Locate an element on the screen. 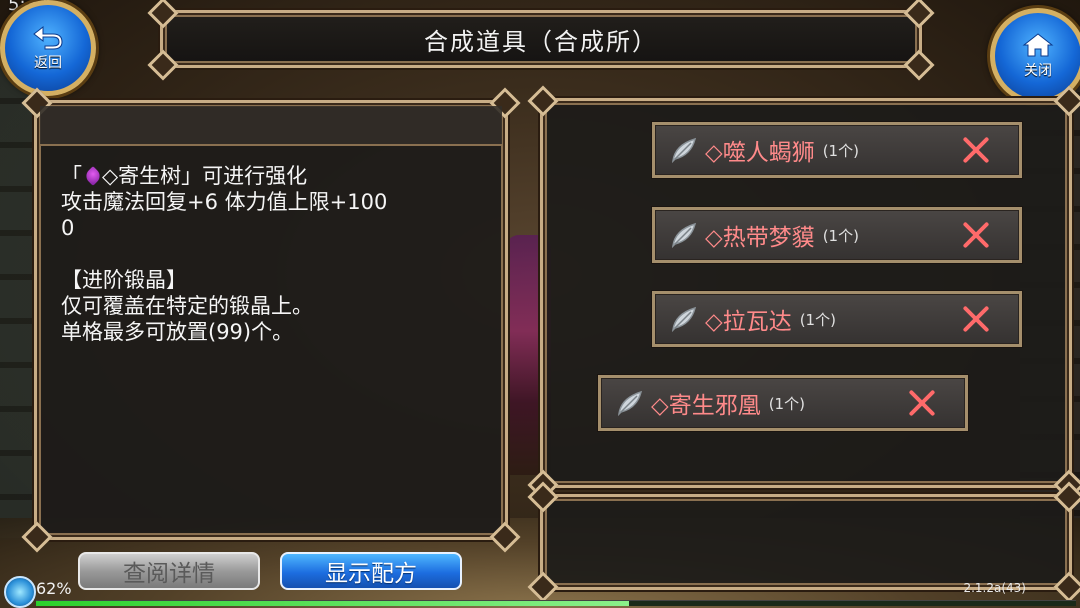 The image size is (1080, 608). back-button: 返回 is located at coordinates (48, 48).